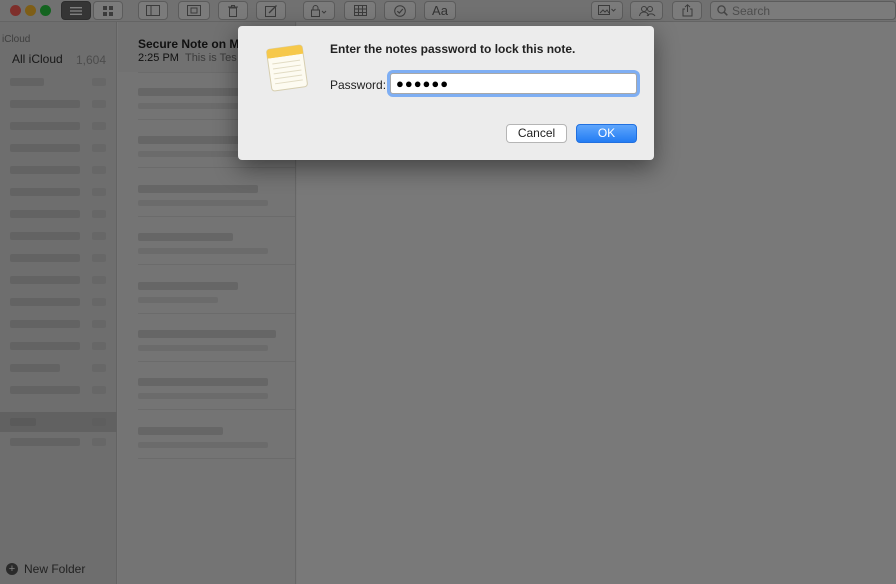 This screenshot has width=896, height=584. Describe the element at coordinates (606, 133) in the screenshot. I see `ok-button: OK` at that location.